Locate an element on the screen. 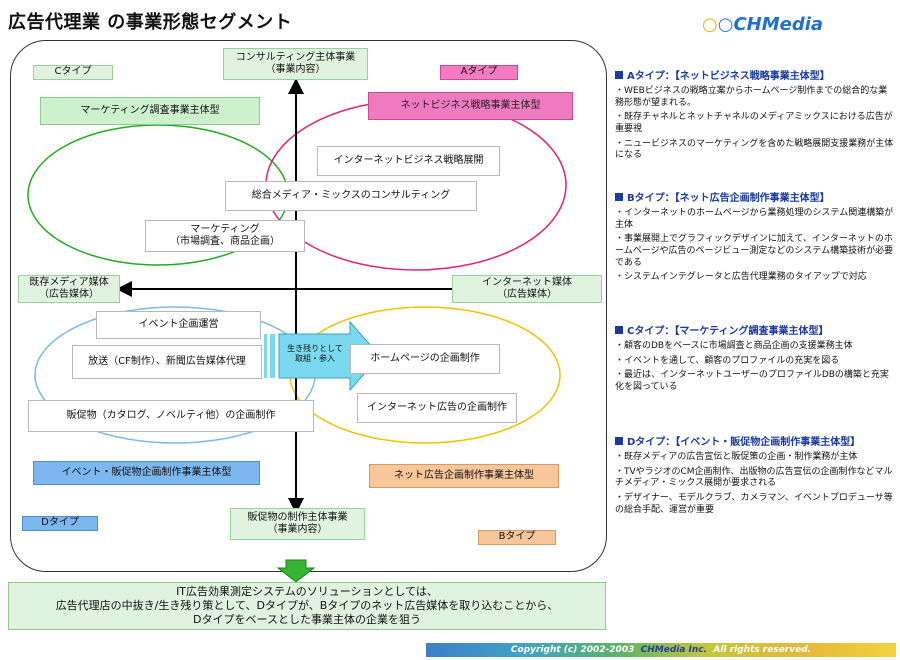  footer-copyright: Copyright (c) 2002-2003 is located at coordinates (572, 650).